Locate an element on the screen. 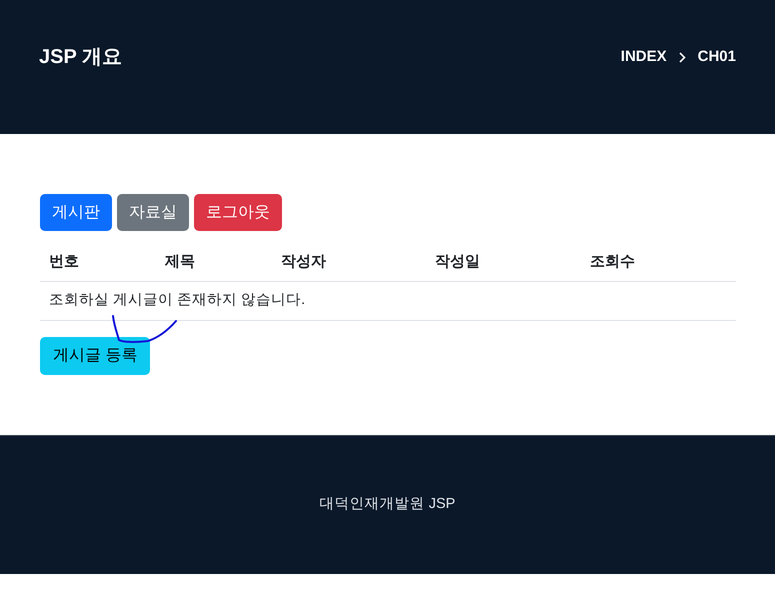 This screenshot has width=775, height=614. column-header: 조회수 is located at coordinates (658, 262).